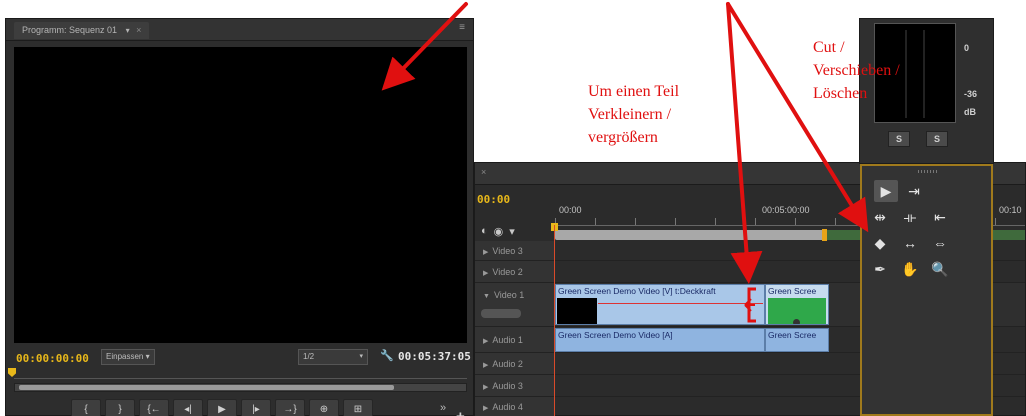  I want to click on ruler-label: 00:00, so click(570, 210).